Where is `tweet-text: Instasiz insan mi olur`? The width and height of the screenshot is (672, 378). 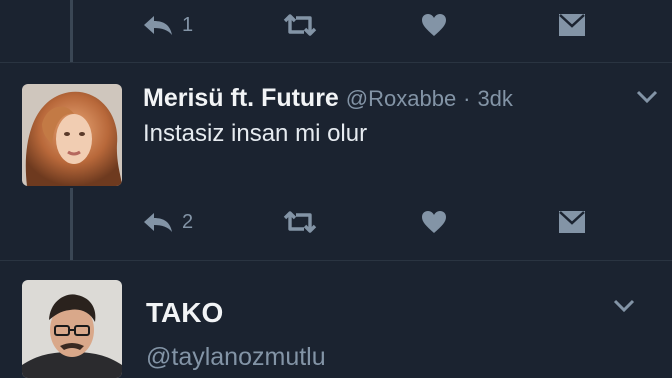
tweet-text: Instasiz insan mi olur is located at coordinates (255, 133).